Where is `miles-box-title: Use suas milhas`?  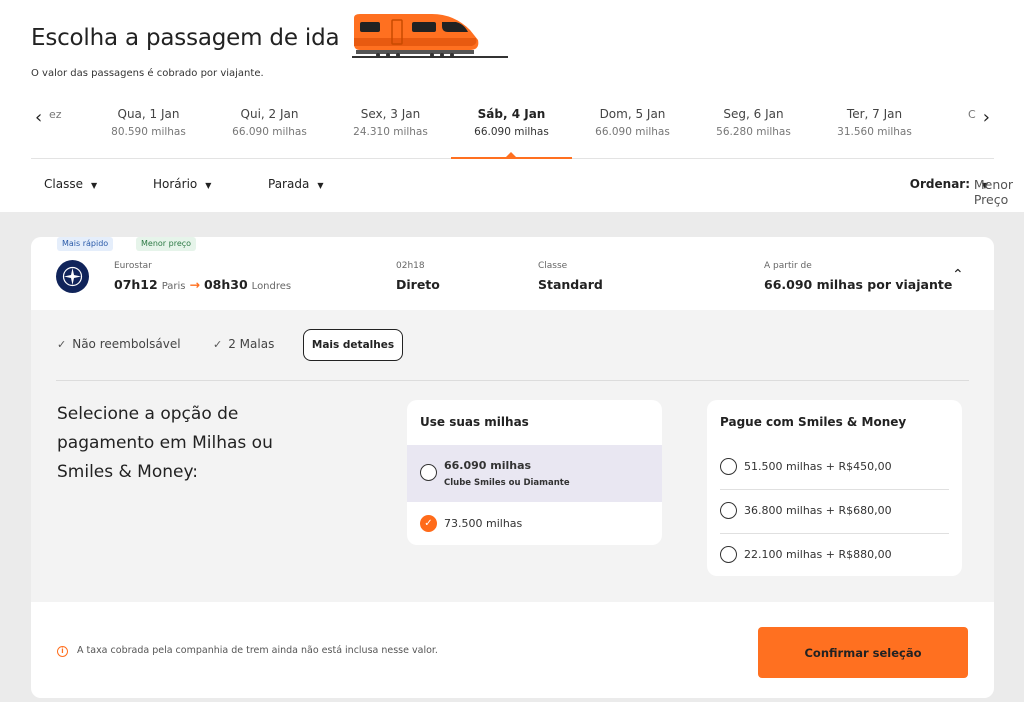 miles-box-title: Use suas milhas is located at coordinates (474, 422).